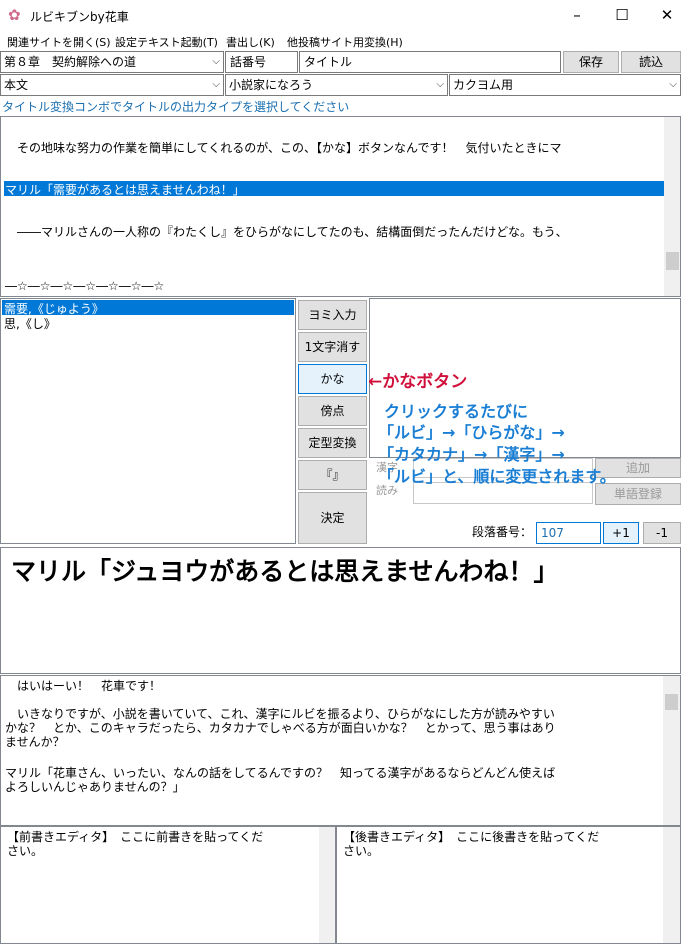 Image resolution: width=691 pixels, height=944 pixels. Describe the element at coordinates (176, 107) in the screenshot. I see `hint-text: タイトル変換コンボでタイトルの出力タイプを選択してください` at that location.